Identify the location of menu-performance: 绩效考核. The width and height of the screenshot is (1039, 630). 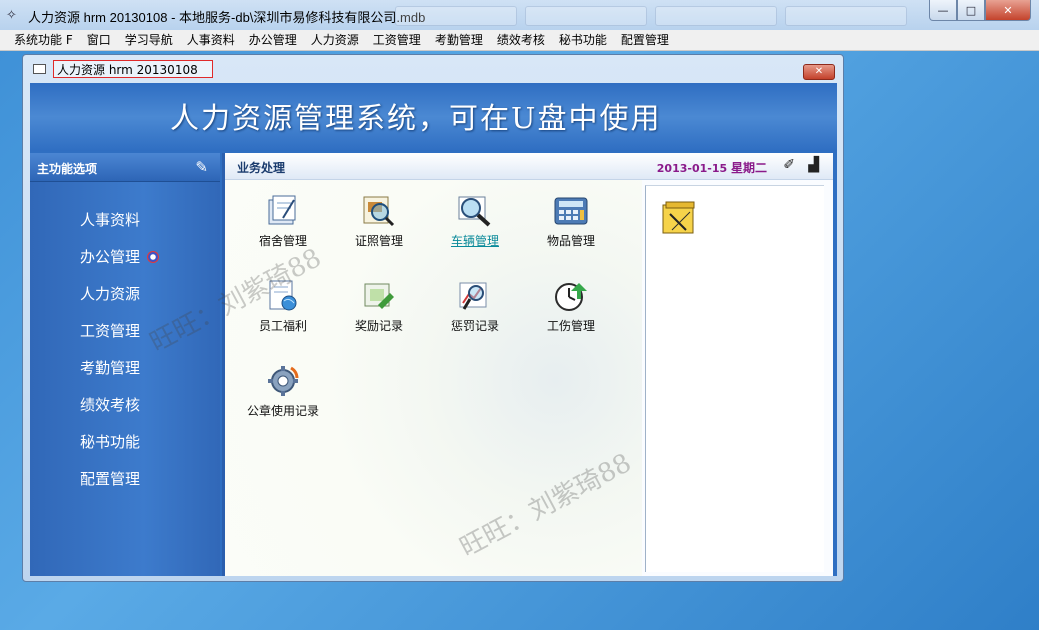
(521, 40).